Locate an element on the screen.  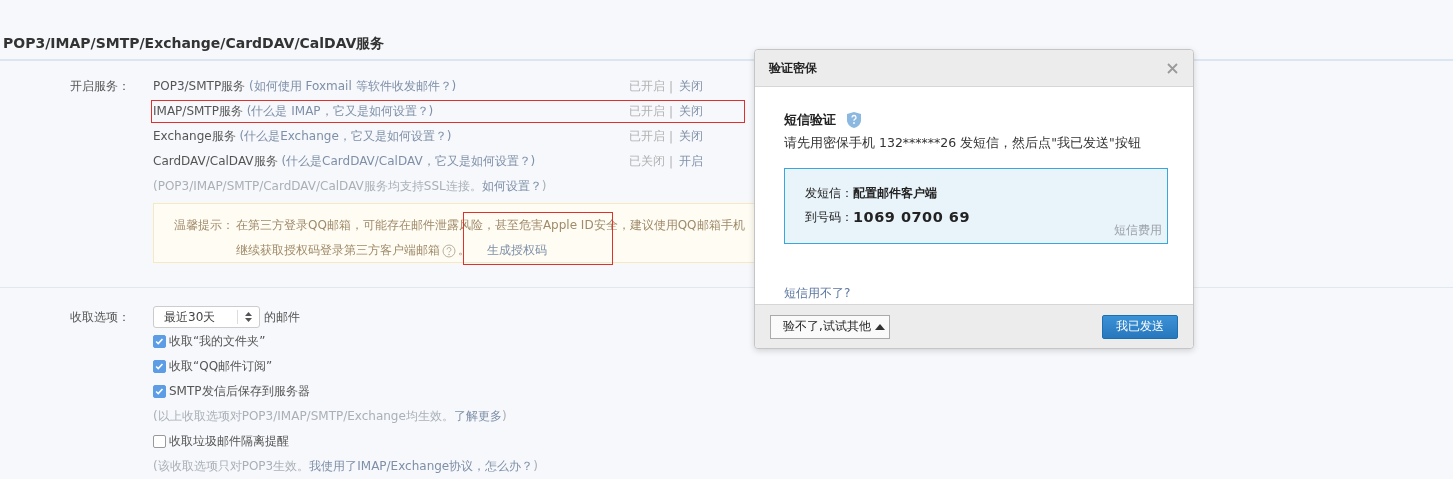
stepper-icon is located at coordinates (248, 317).